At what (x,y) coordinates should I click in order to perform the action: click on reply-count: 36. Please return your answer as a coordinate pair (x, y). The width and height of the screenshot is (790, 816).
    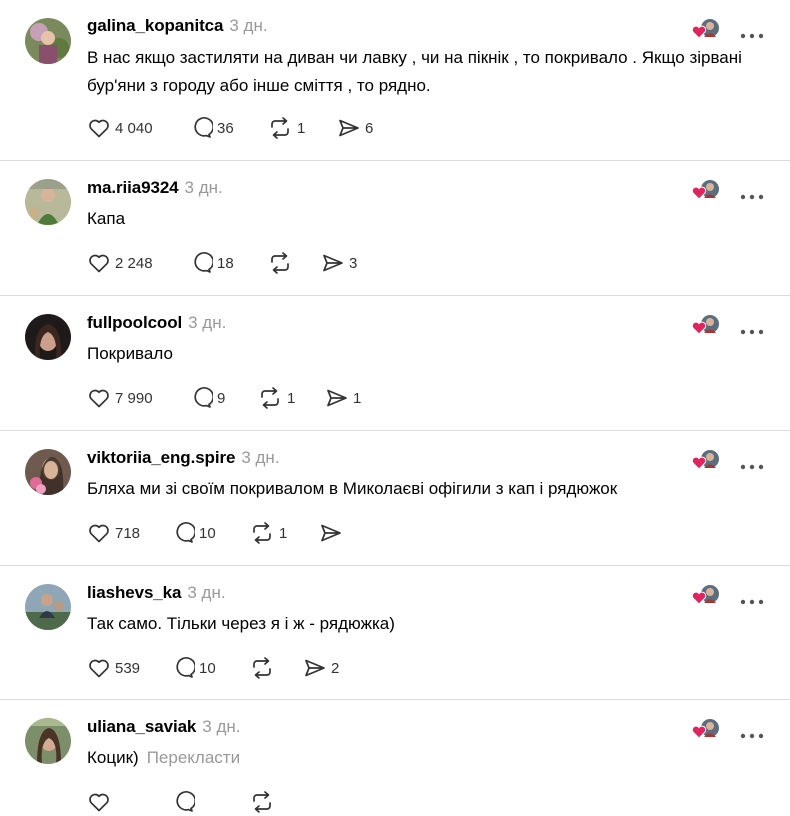
    Looking at the image, I should click on (225, 128).